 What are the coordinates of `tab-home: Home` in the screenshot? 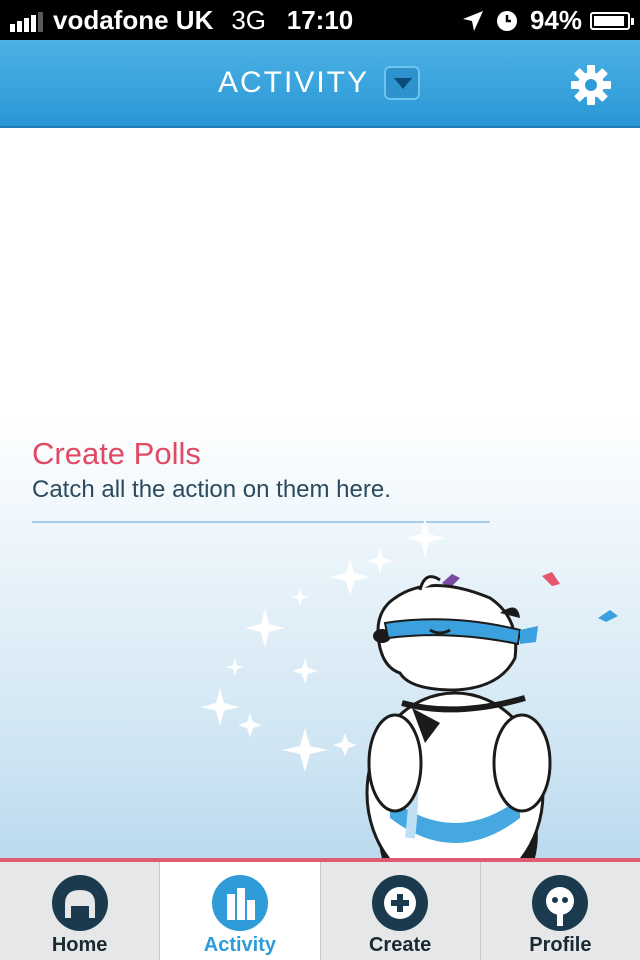 It's located at (80, 911).